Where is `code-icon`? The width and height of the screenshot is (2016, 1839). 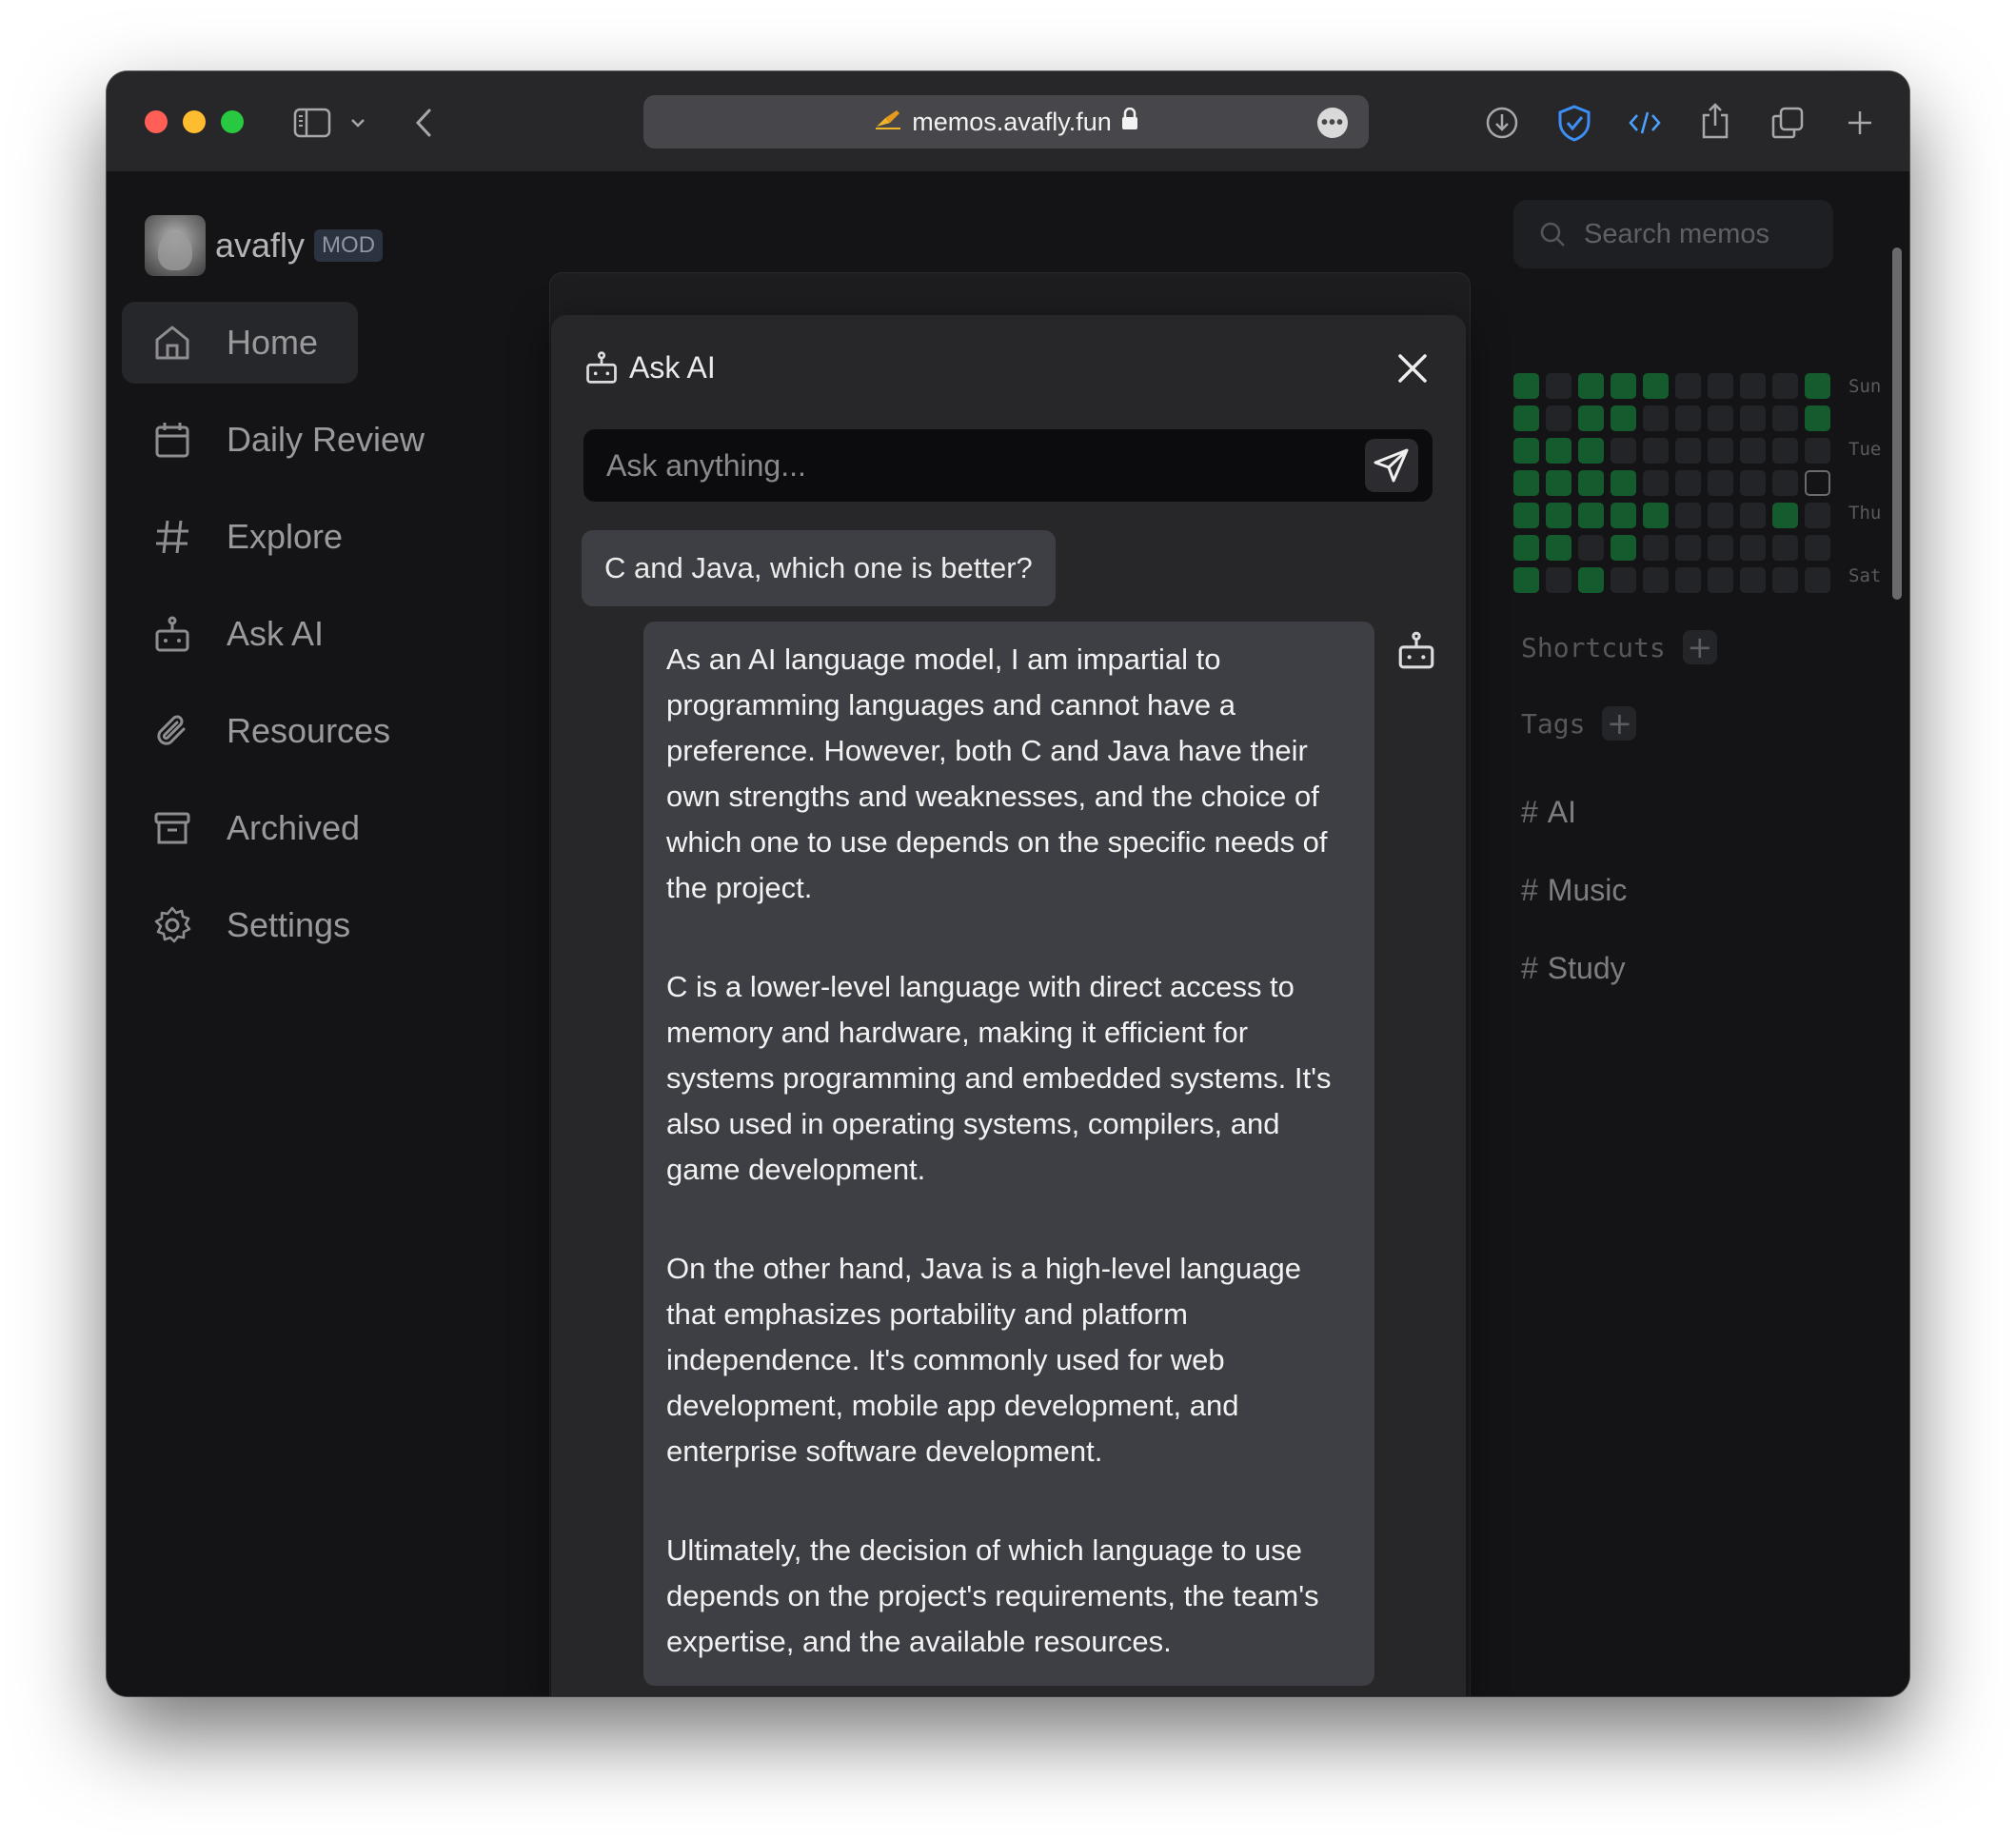 code-icon is located at coordinates (1645, 123).